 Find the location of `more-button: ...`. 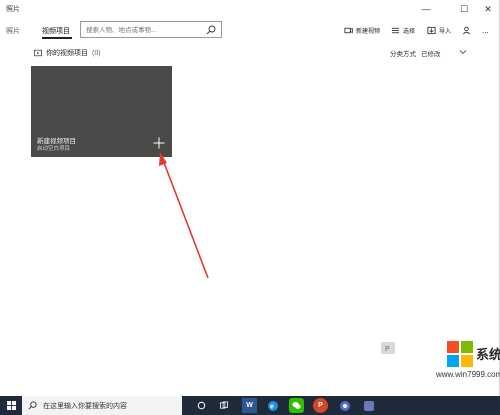

more-button: ... is located at coordinates (485, 30).